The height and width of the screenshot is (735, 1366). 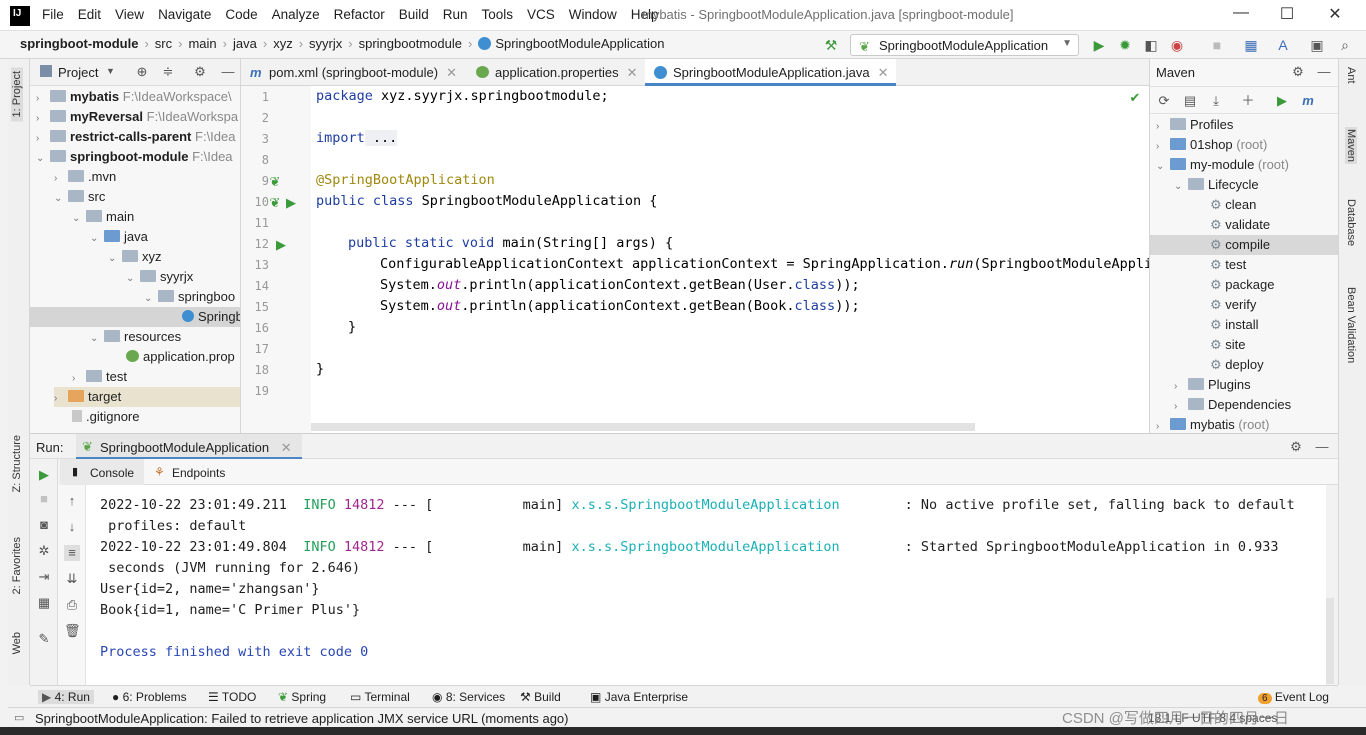 What do you see at coordinates (72, 501) in the screenshot?
I see `arrow-up-icon: ↑` at bounding box center [72, 501].